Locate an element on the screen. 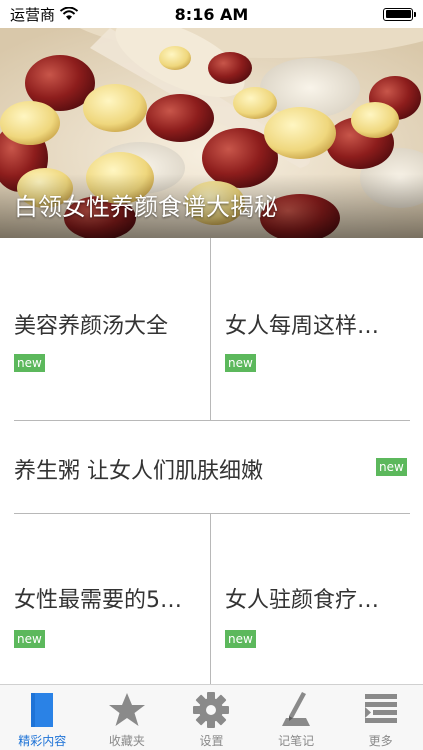 This screenshot has width=423, height=750. star-icon is located at coordinates (126, 709).